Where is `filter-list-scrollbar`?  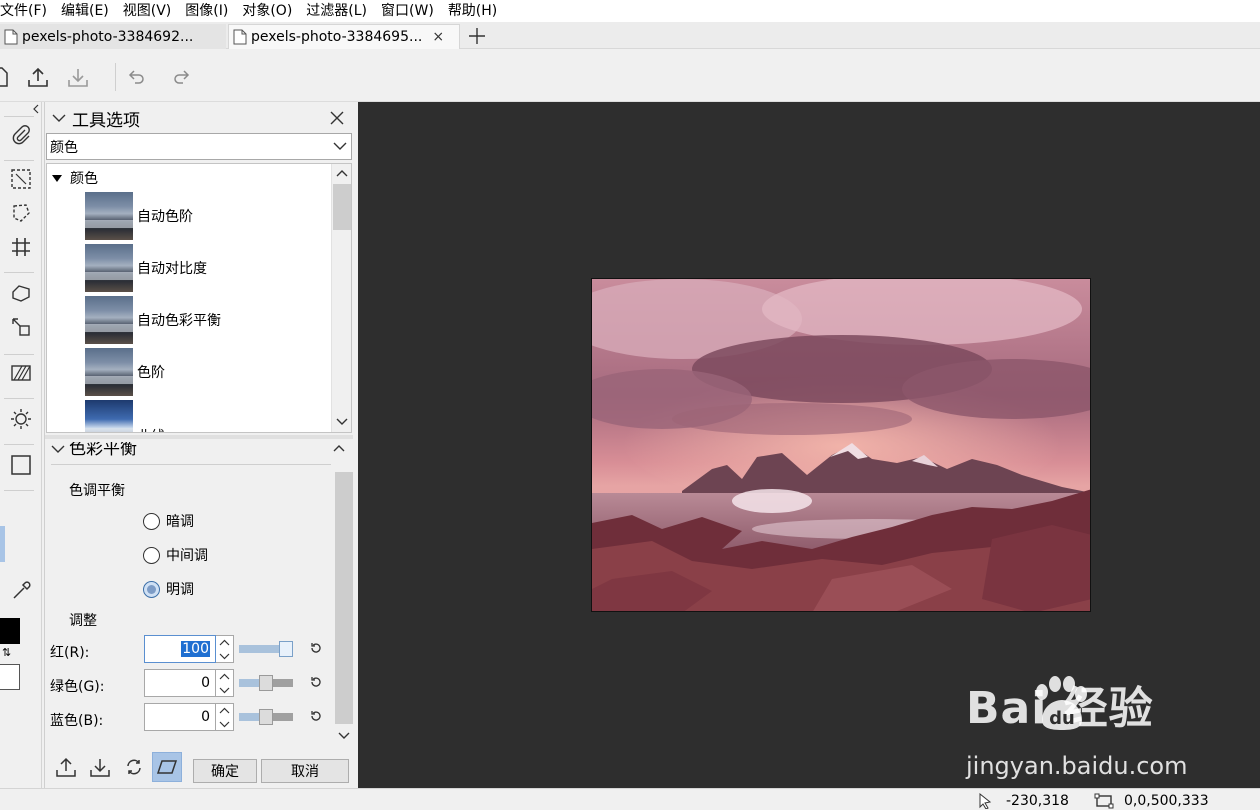
filter-list-scrollbar is located at coordinates (341, 298).